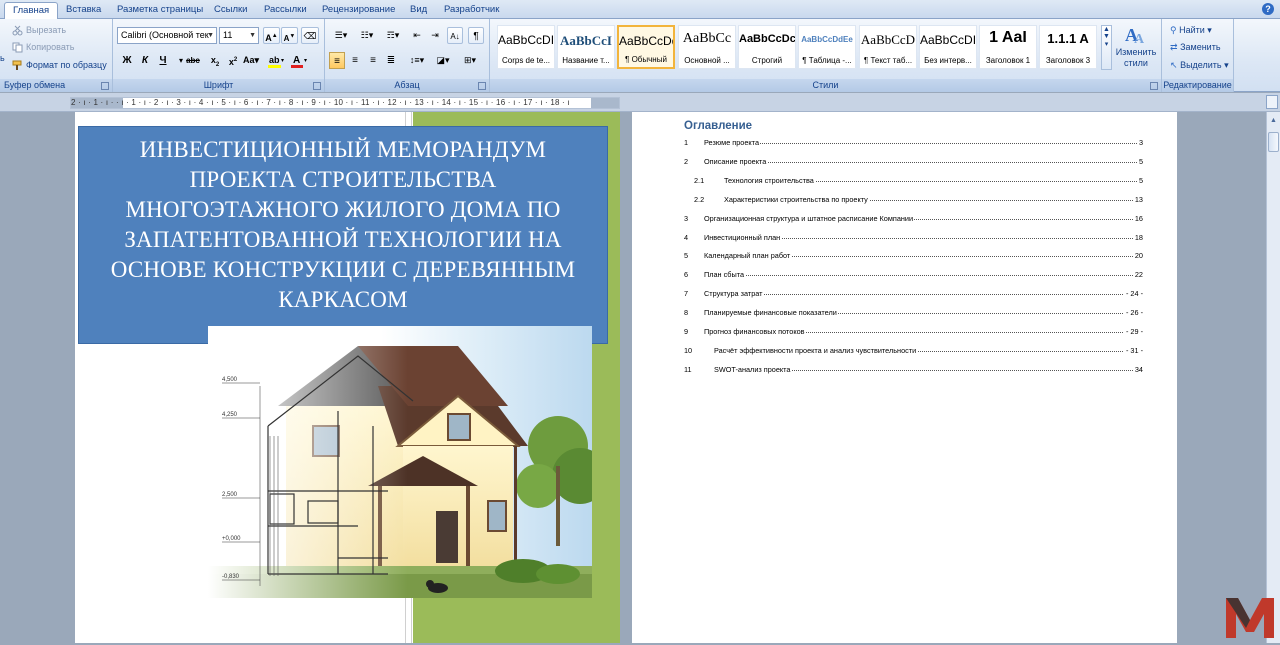 This screenshot has width=1280, height=645. I want to click on tab-home: Главная, so click(31, 10).